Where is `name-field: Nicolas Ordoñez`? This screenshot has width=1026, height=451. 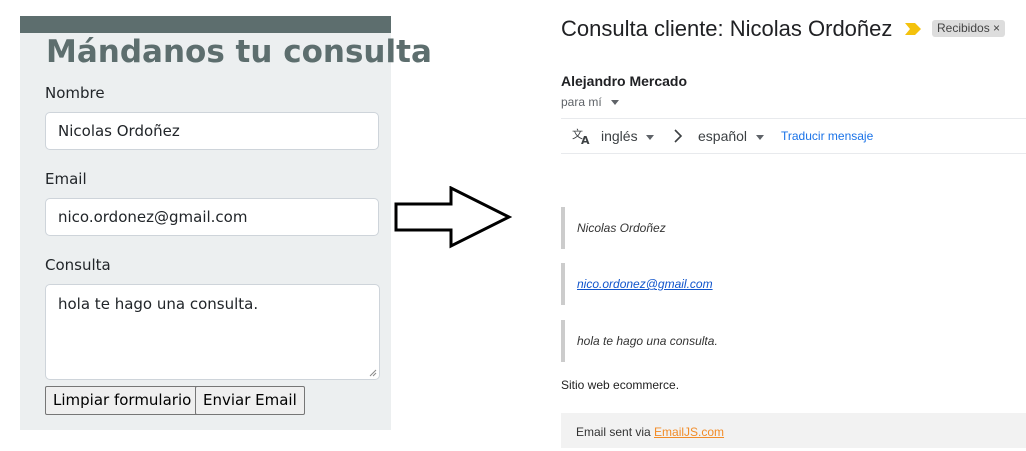 name-field: Nicolas Ordoñez is located at coordinates (212, 131).